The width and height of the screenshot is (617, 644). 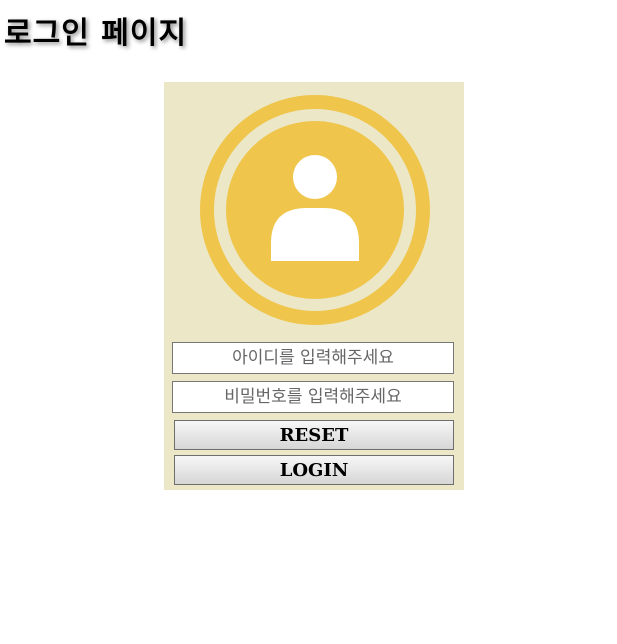 I want to click on login-button: LOGIN, so click(x=314, y=470).